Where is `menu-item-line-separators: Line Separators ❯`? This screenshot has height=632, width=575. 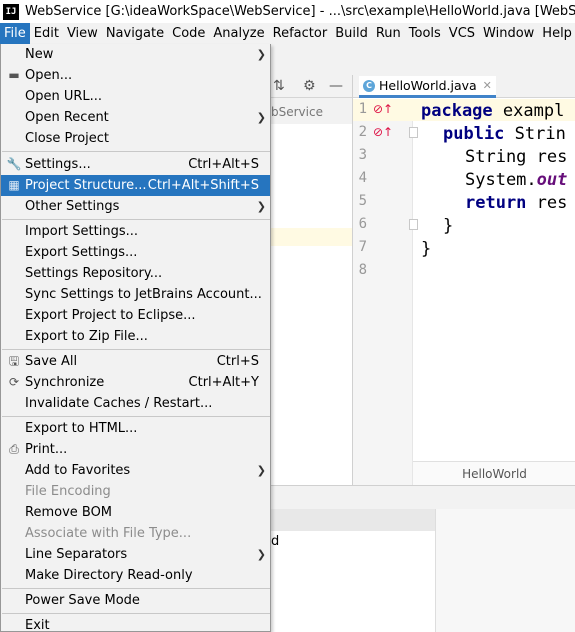 menu-item-line-separators: Line Separators ❯ is located at coordinates (135, 554).